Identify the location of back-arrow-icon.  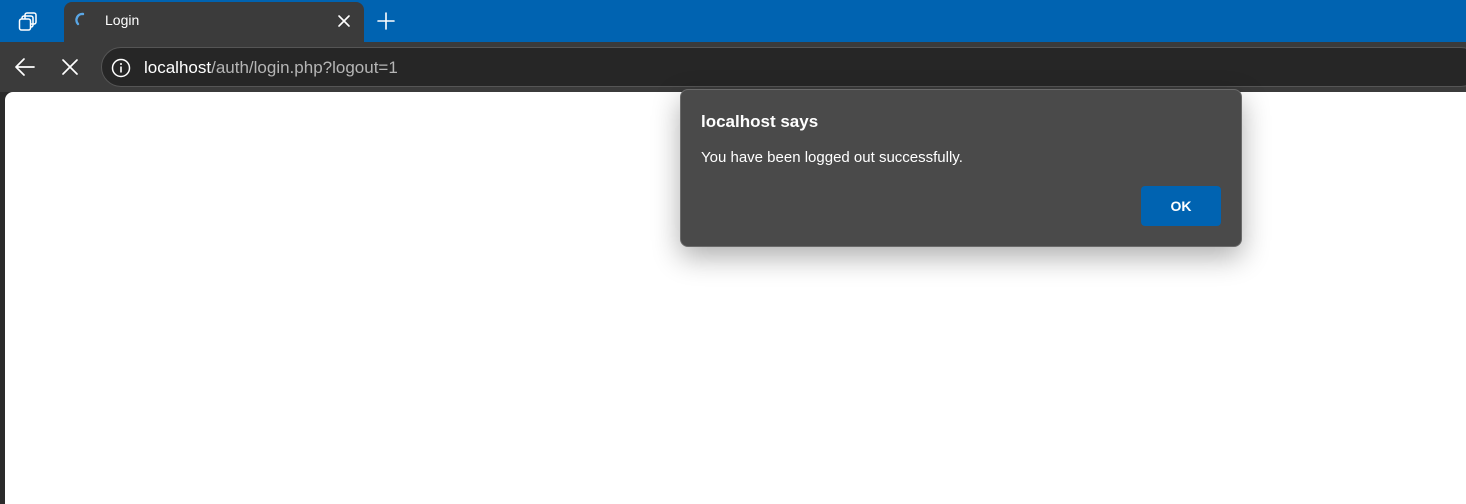
(25, 67).